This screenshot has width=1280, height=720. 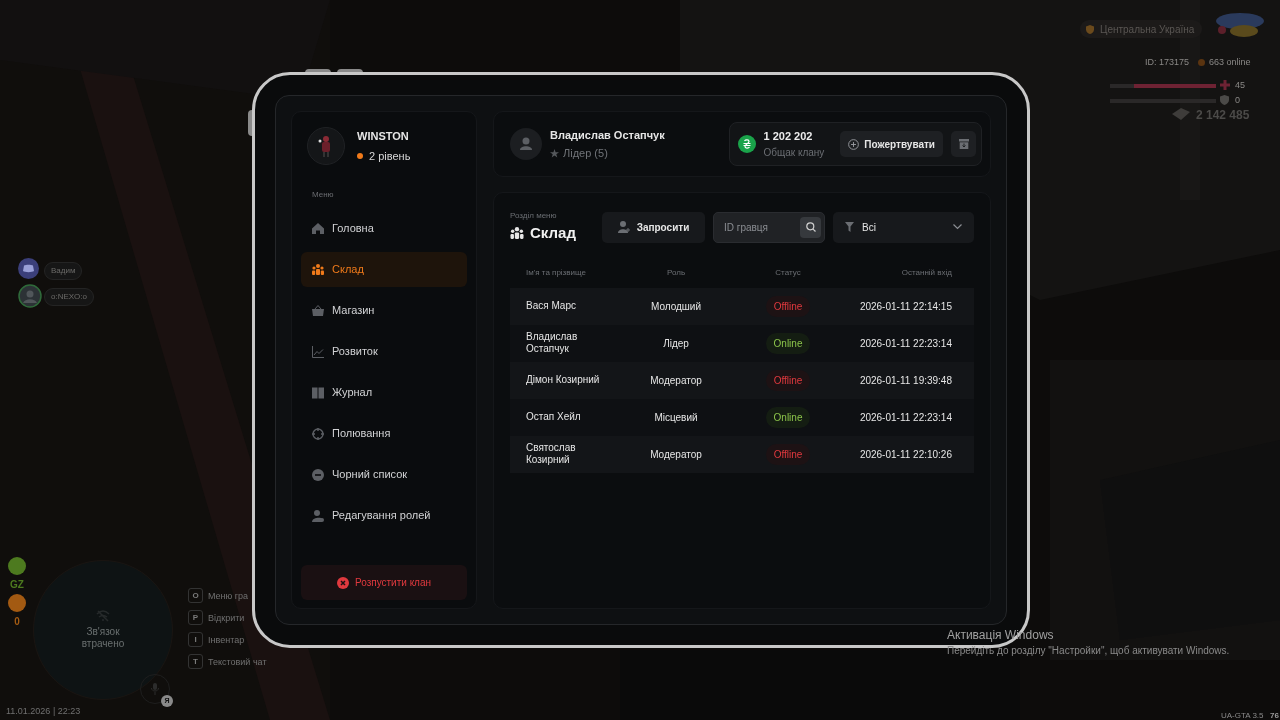 What do you see at coordinates (1230, 62) in the screenshot?
I see `online-count: 663 online` at bounding box center [1230, 62].